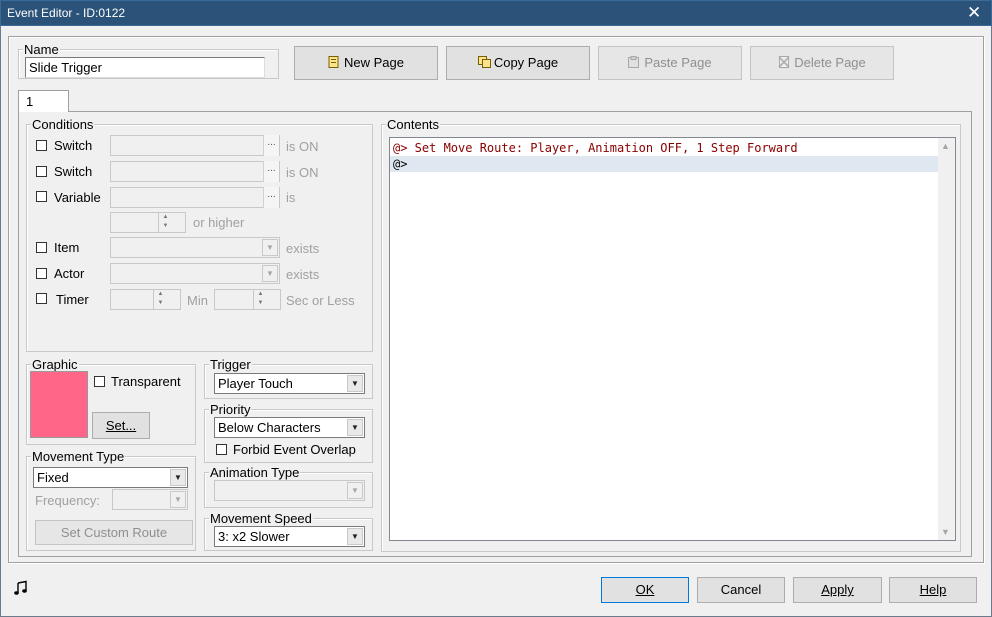  What do you see at coordinates (59, 404) in the screenshot?
I see `graphic-preview` at bounding box center [59, 404].